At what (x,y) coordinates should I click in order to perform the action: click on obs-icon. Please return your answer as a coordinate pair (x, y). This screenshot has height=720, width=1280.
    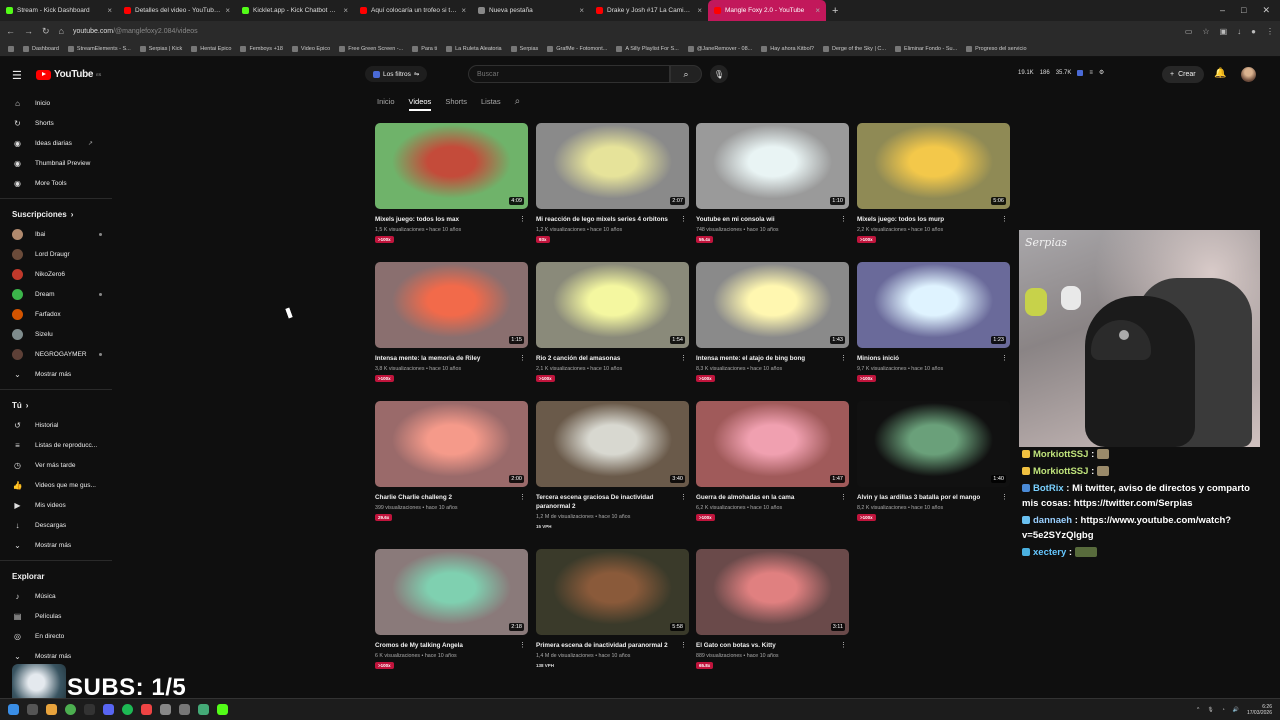
    Looking at the image, I should click on (89, 709).